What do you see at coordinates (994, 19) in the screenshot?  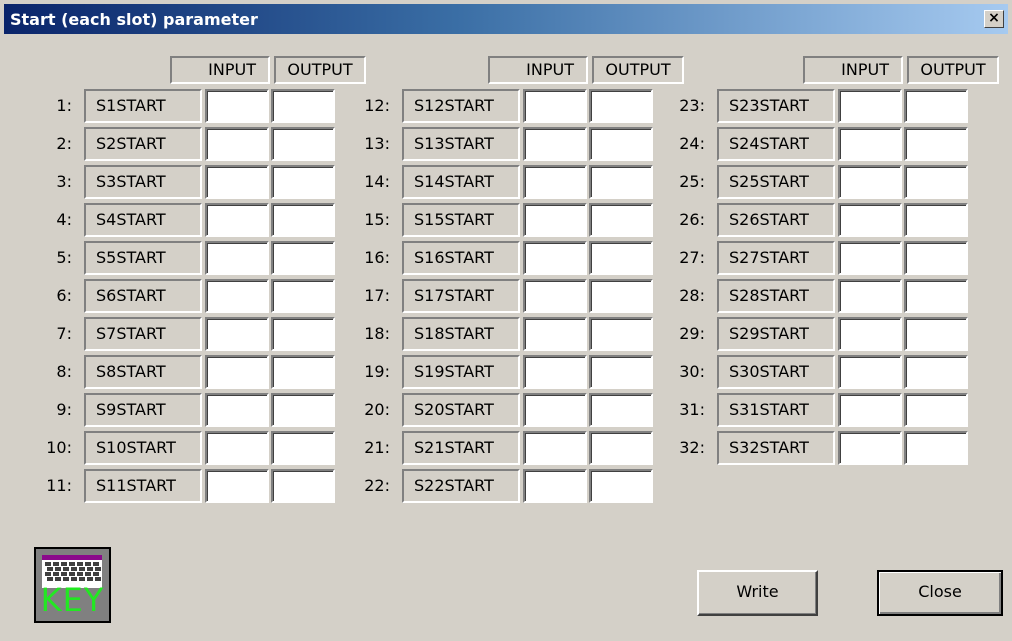 I see `window-close-button: ×` at bounding box center [994, 19].